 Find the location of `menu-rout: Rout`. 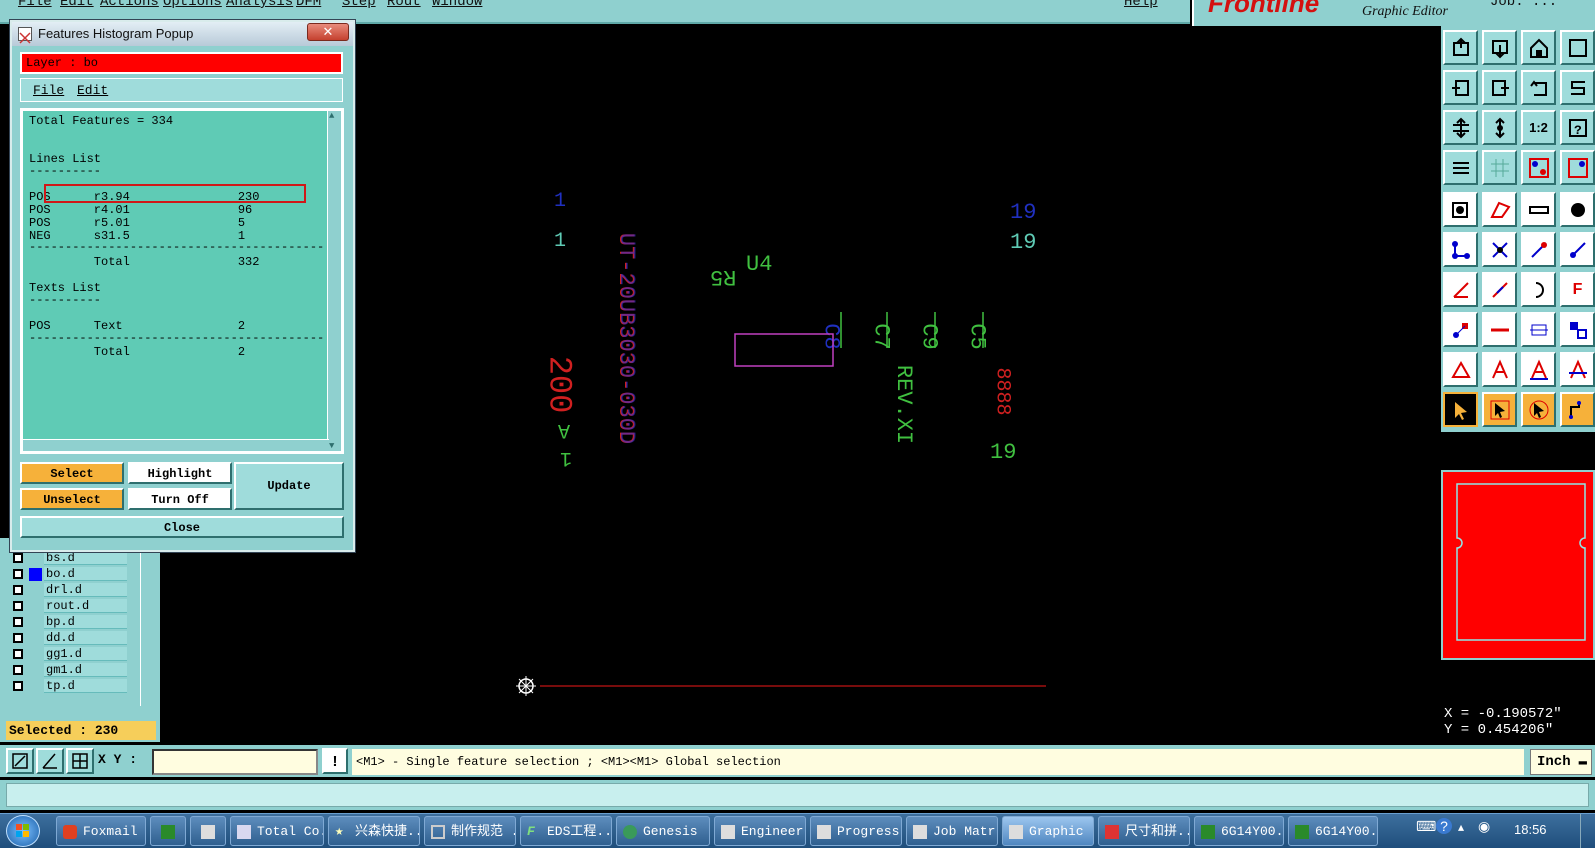

menu-rout: Rout is located at coordinates (404, 5).